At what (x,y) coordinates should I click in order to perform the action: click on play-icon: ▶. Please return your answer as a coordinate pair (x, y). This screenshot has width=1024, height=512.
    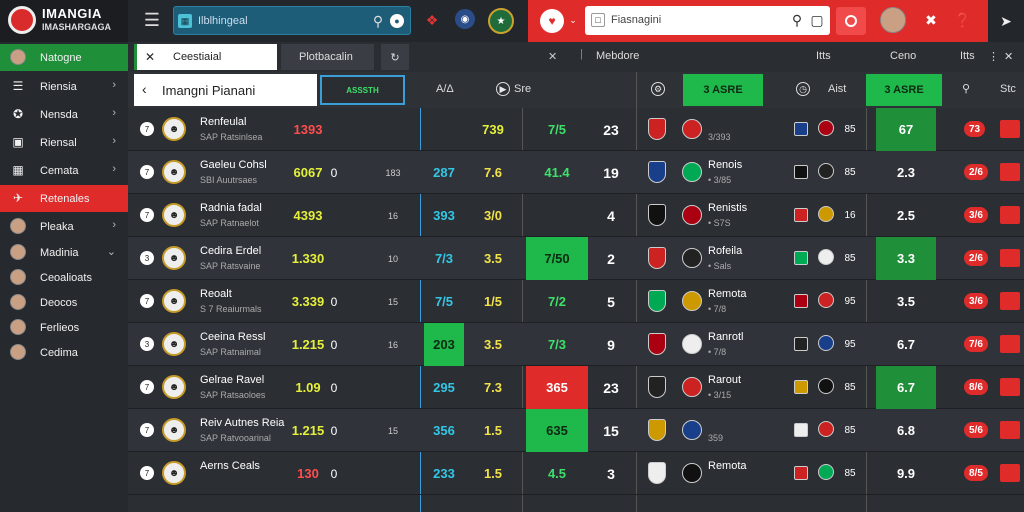
    Looking at the image, I should click on (503, 89).